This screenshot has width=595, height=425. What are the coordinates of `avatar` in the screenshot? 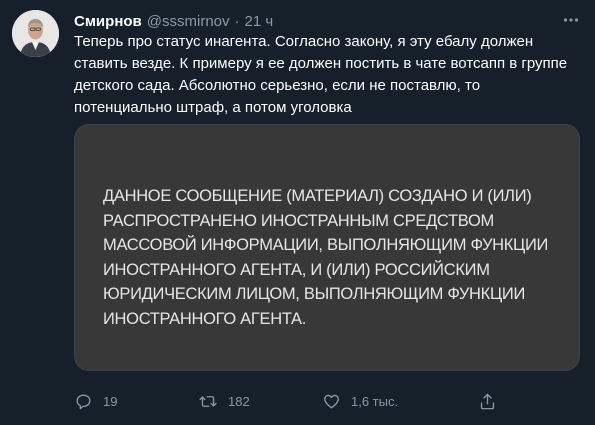 It's located at (35, 33).